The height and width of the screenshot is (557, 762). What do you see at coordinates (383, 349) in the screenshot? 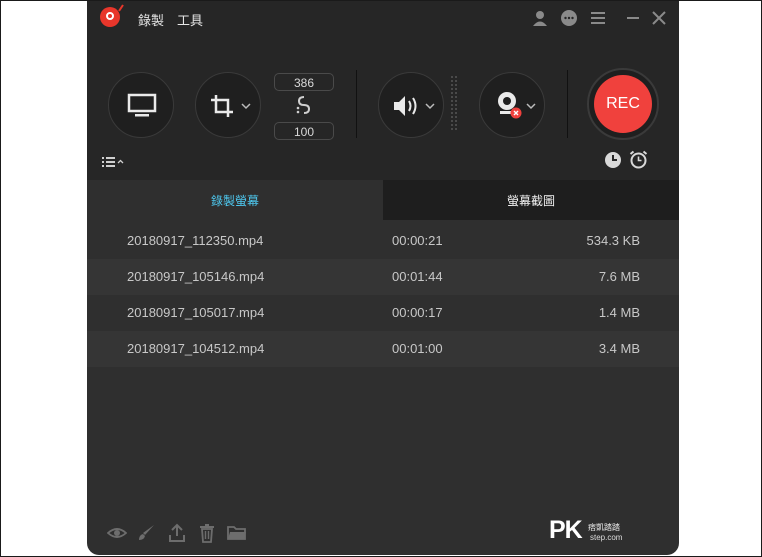
I see `table-row: 20180917_104512.mp4 00:01:00 3.4 MB` at bounding box center [383, 349].